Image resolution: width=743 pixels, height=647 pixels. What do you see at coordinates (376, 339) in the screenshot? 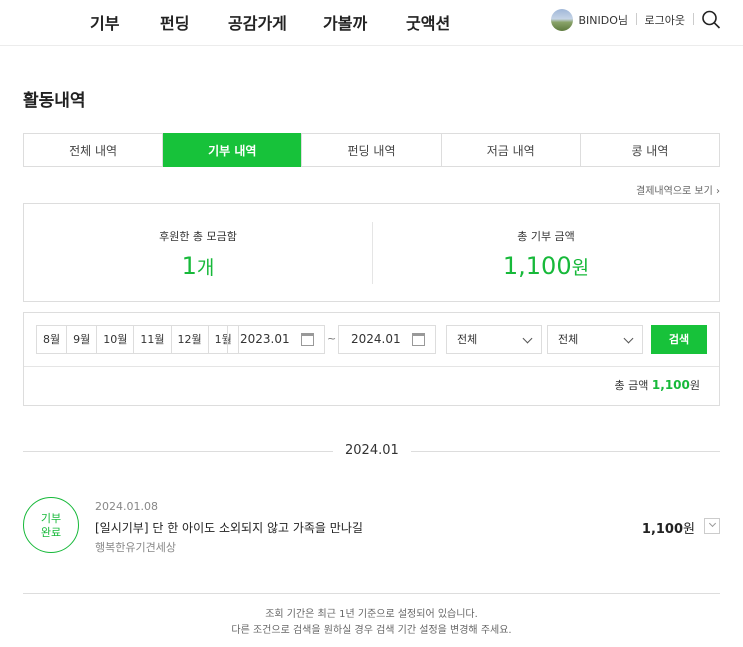
I see `end-date-value: 2024.01` at bounding box center [376, 339].